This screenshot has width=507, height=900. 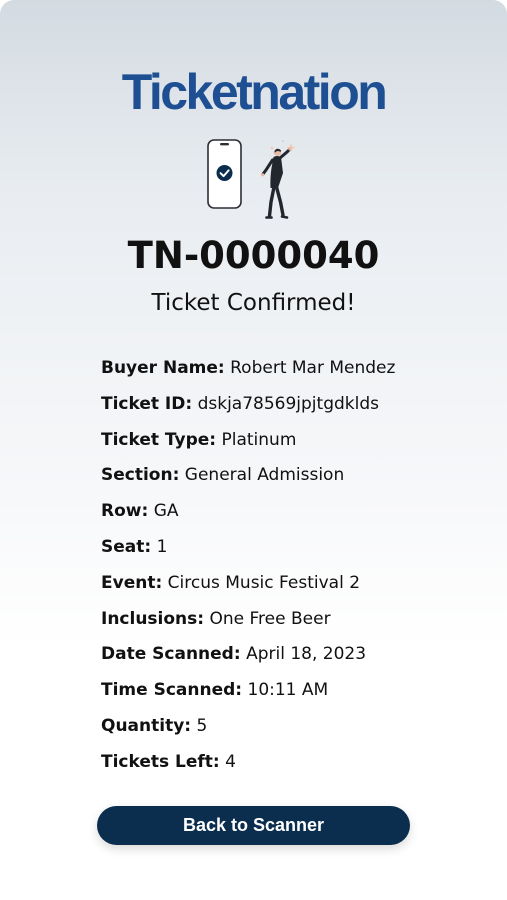 I want to click on detail-value: April 18, 2023, so click(x=306, y=654).